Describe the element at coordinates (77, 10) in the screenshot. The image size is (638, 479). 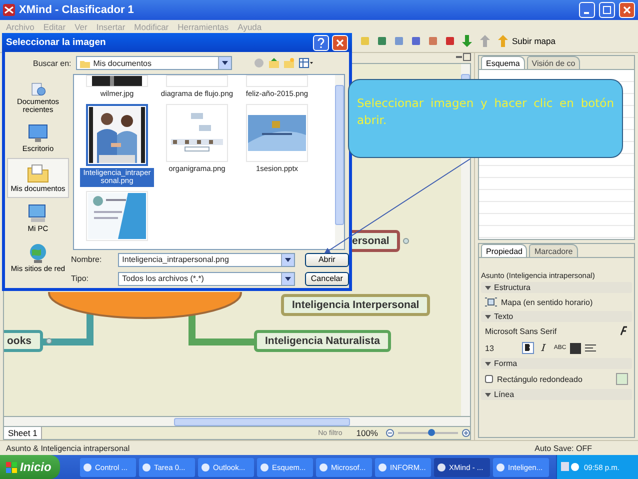
I see `window-title: XMind - Clasificador 1` at that location.